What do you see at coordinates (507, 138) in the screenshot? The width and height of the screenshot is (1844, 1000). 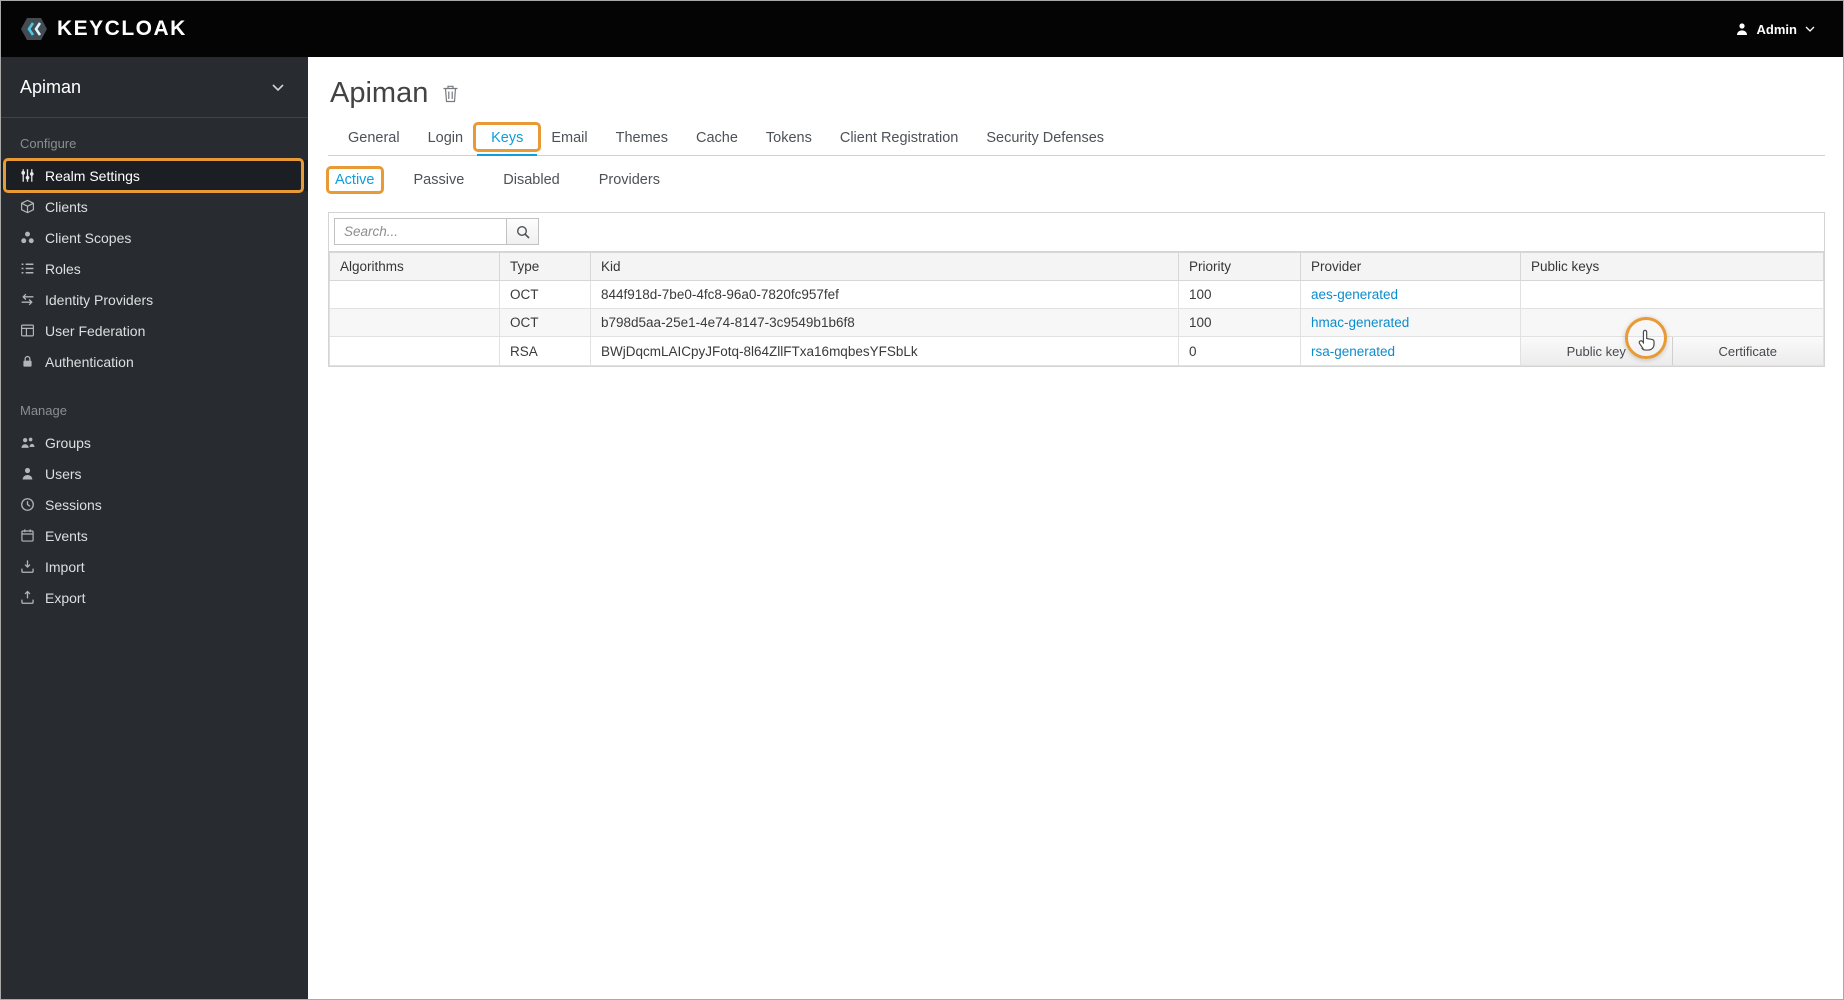 I see `tab-keys: Keys` at bounding box center [507, 138].